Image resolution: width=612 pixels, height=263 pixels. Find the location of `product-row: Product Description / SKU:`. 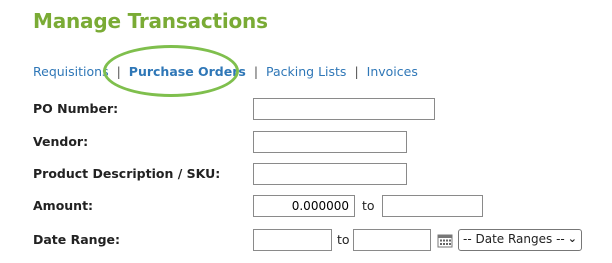

product-row: Product Description / SKU: is located at coordinates (313, 175).